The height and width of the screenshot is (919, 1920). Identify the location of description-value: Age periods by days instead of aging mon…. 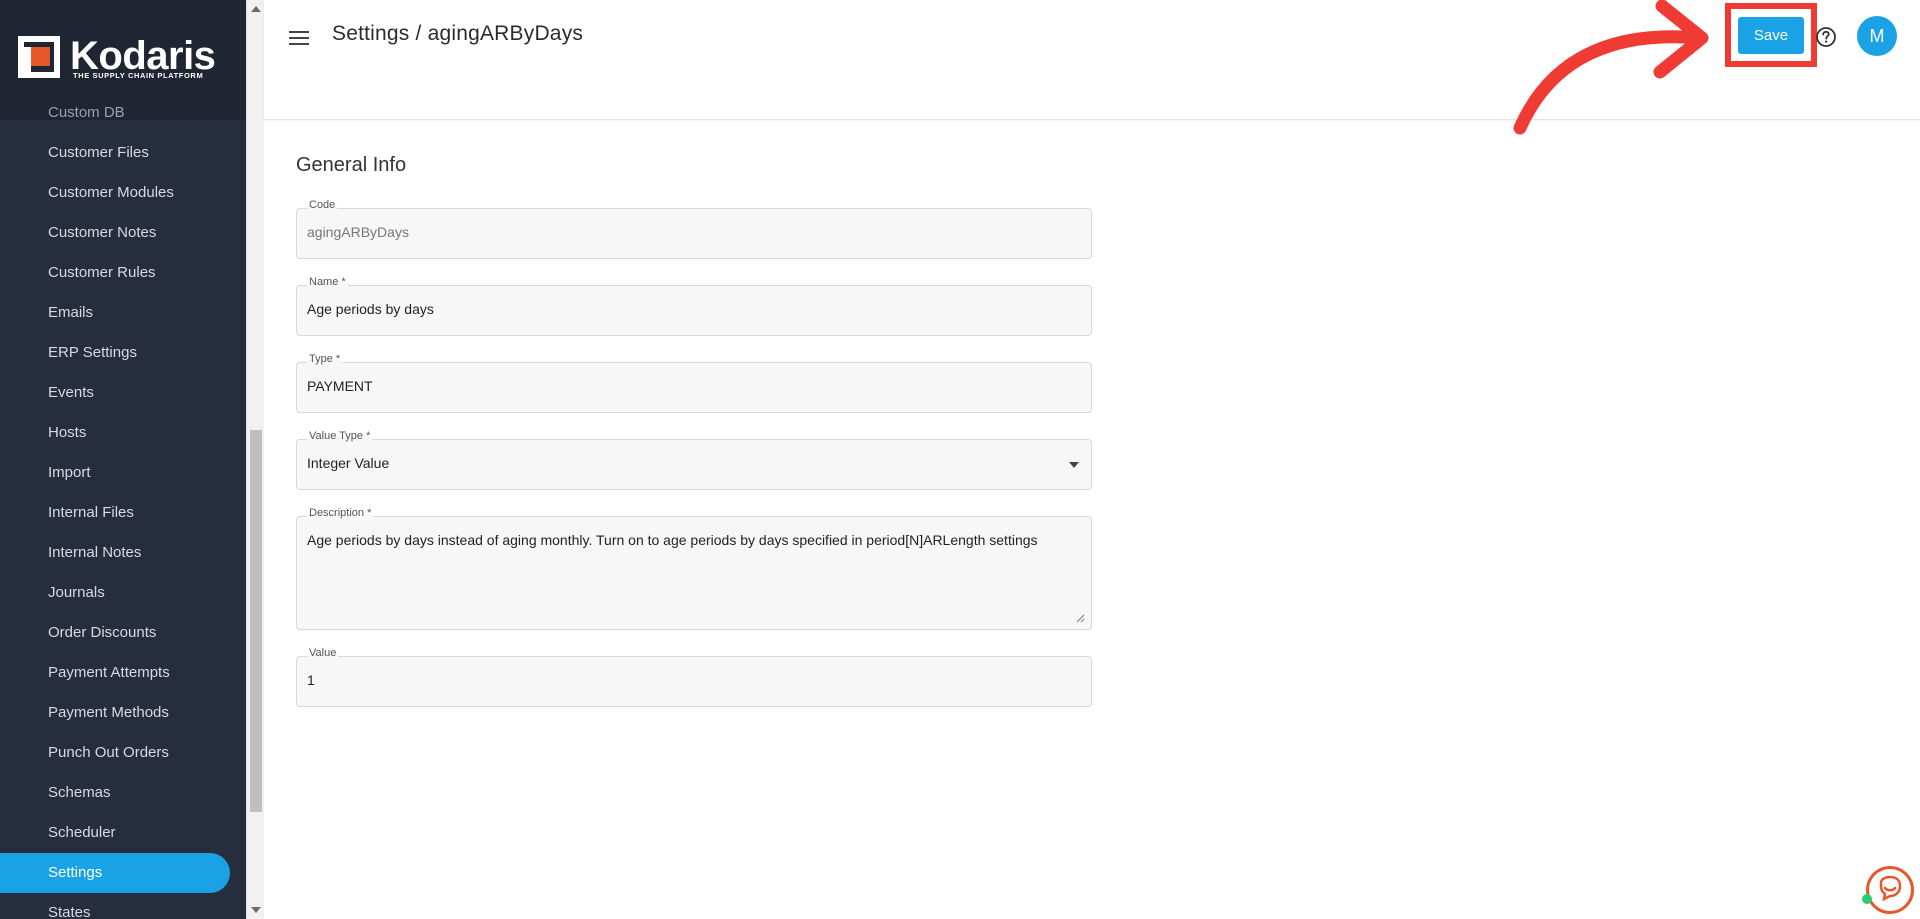
(672, 540).